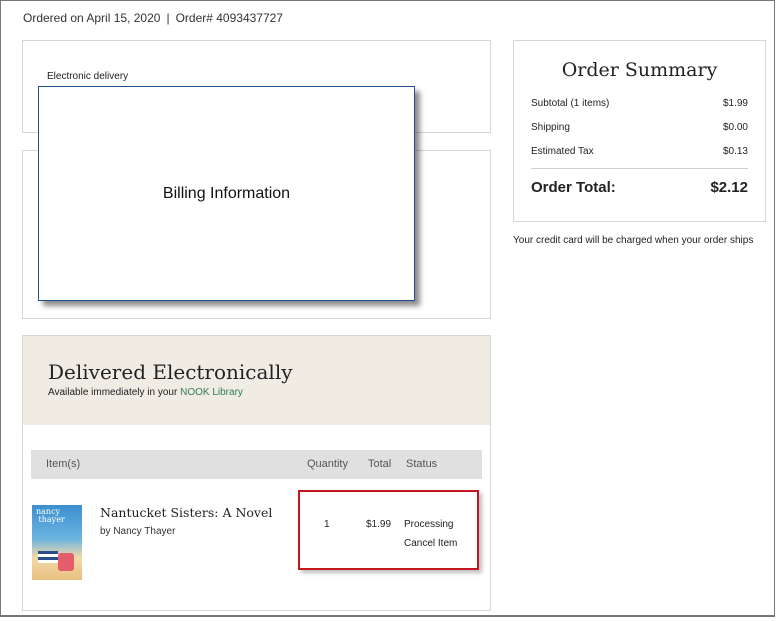  Describe the element at coordinates (735, 127) in the screenshot. I see `shipping-value: $0.00` at that location.